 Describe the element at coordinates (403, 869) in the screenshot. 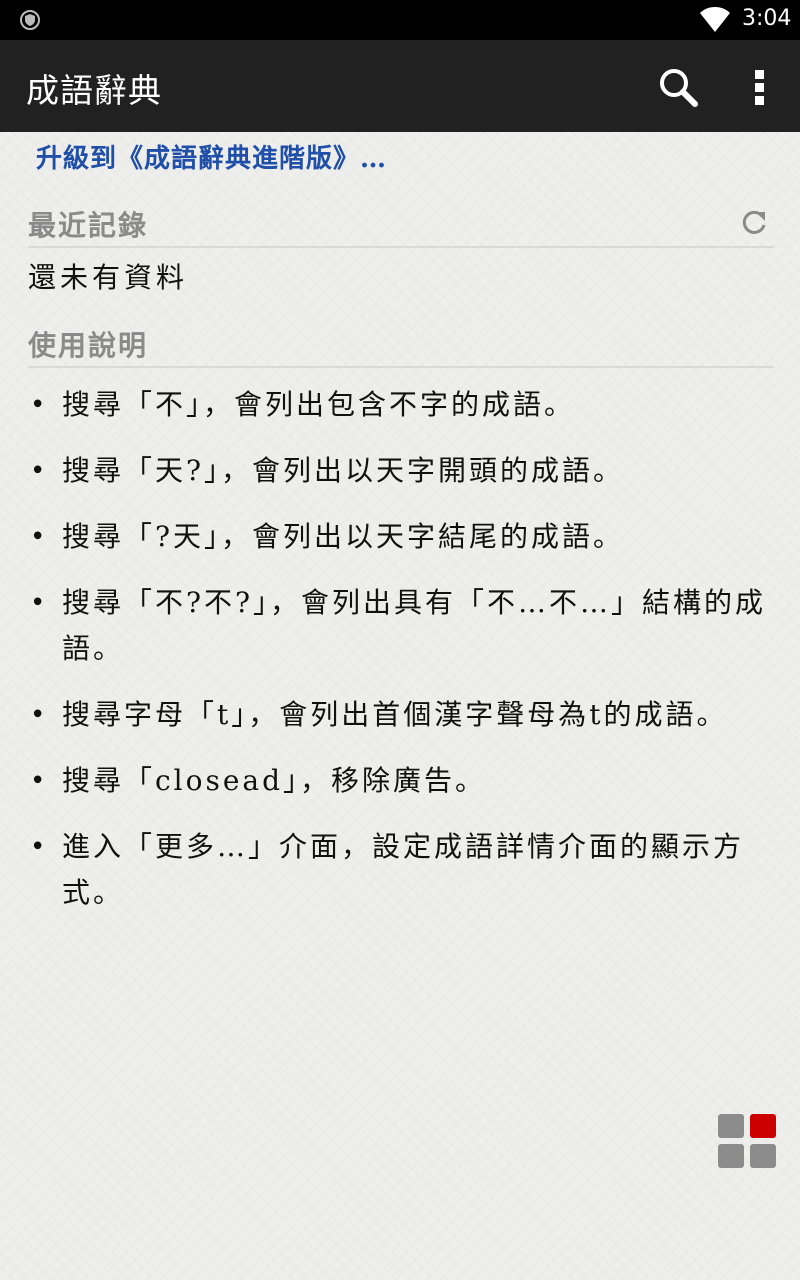

I see `help-item-text: 進入「更多…」介面，設定成語詳情介面的顯示方式。` at that location.